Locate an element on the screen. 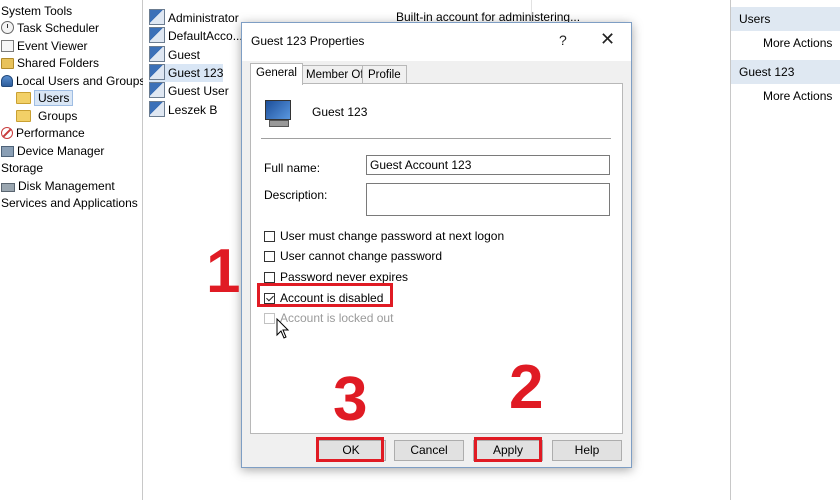  tree-item-services-applications: Services and Applications is located at coordinates (69, 203).